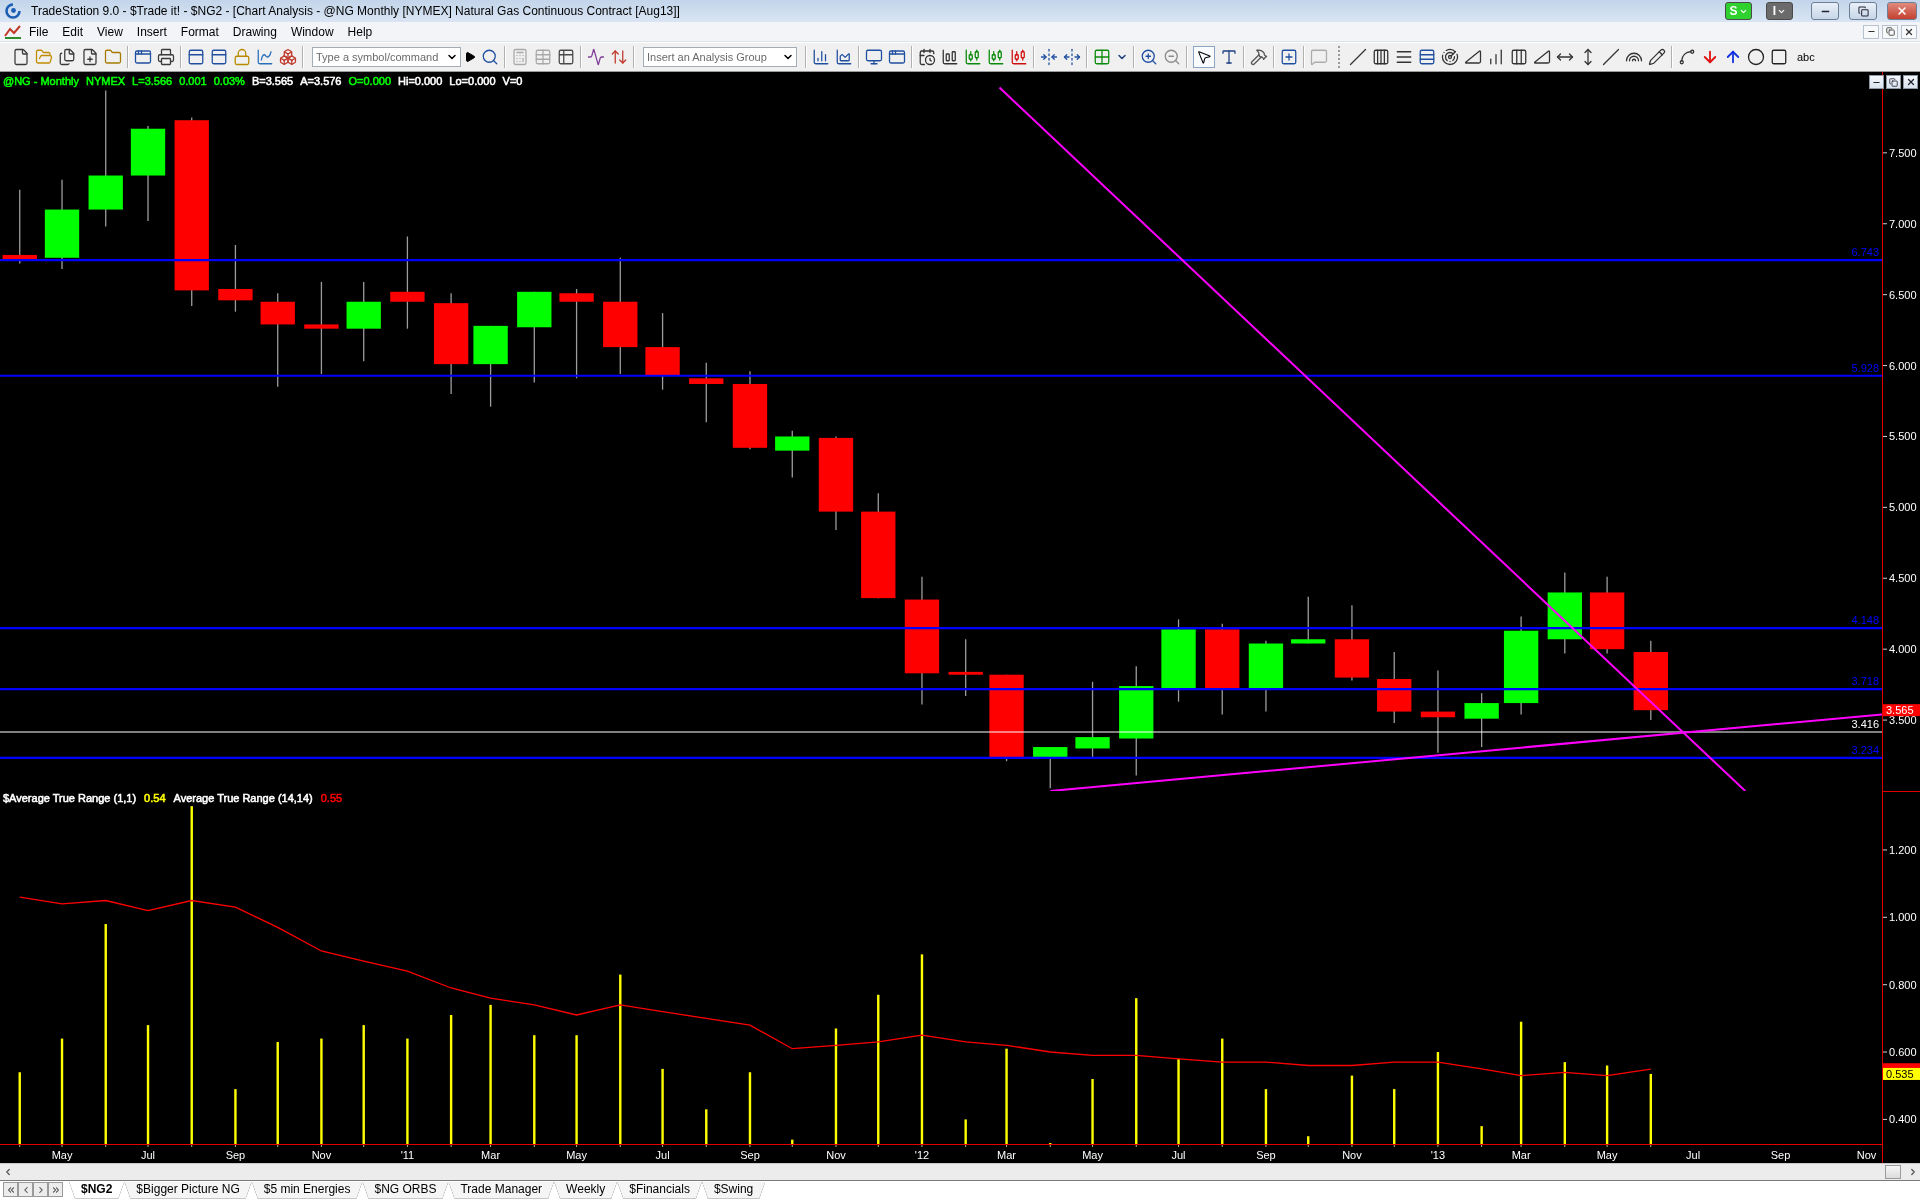  Describe the element at coordinates (1149, 57) in the screenshot. I see `zoom-in-icon` at that location.